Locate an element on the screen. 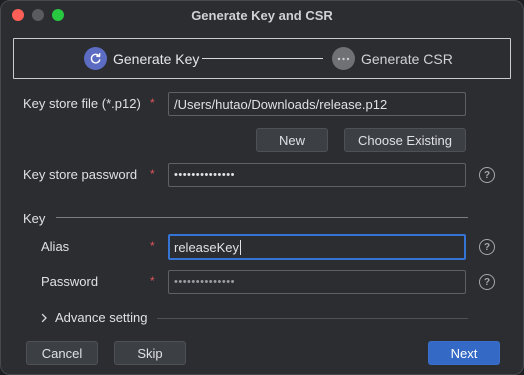 This screenshot has width=524, height=375. alias-label: Alias is located at coordinates (55, 246).